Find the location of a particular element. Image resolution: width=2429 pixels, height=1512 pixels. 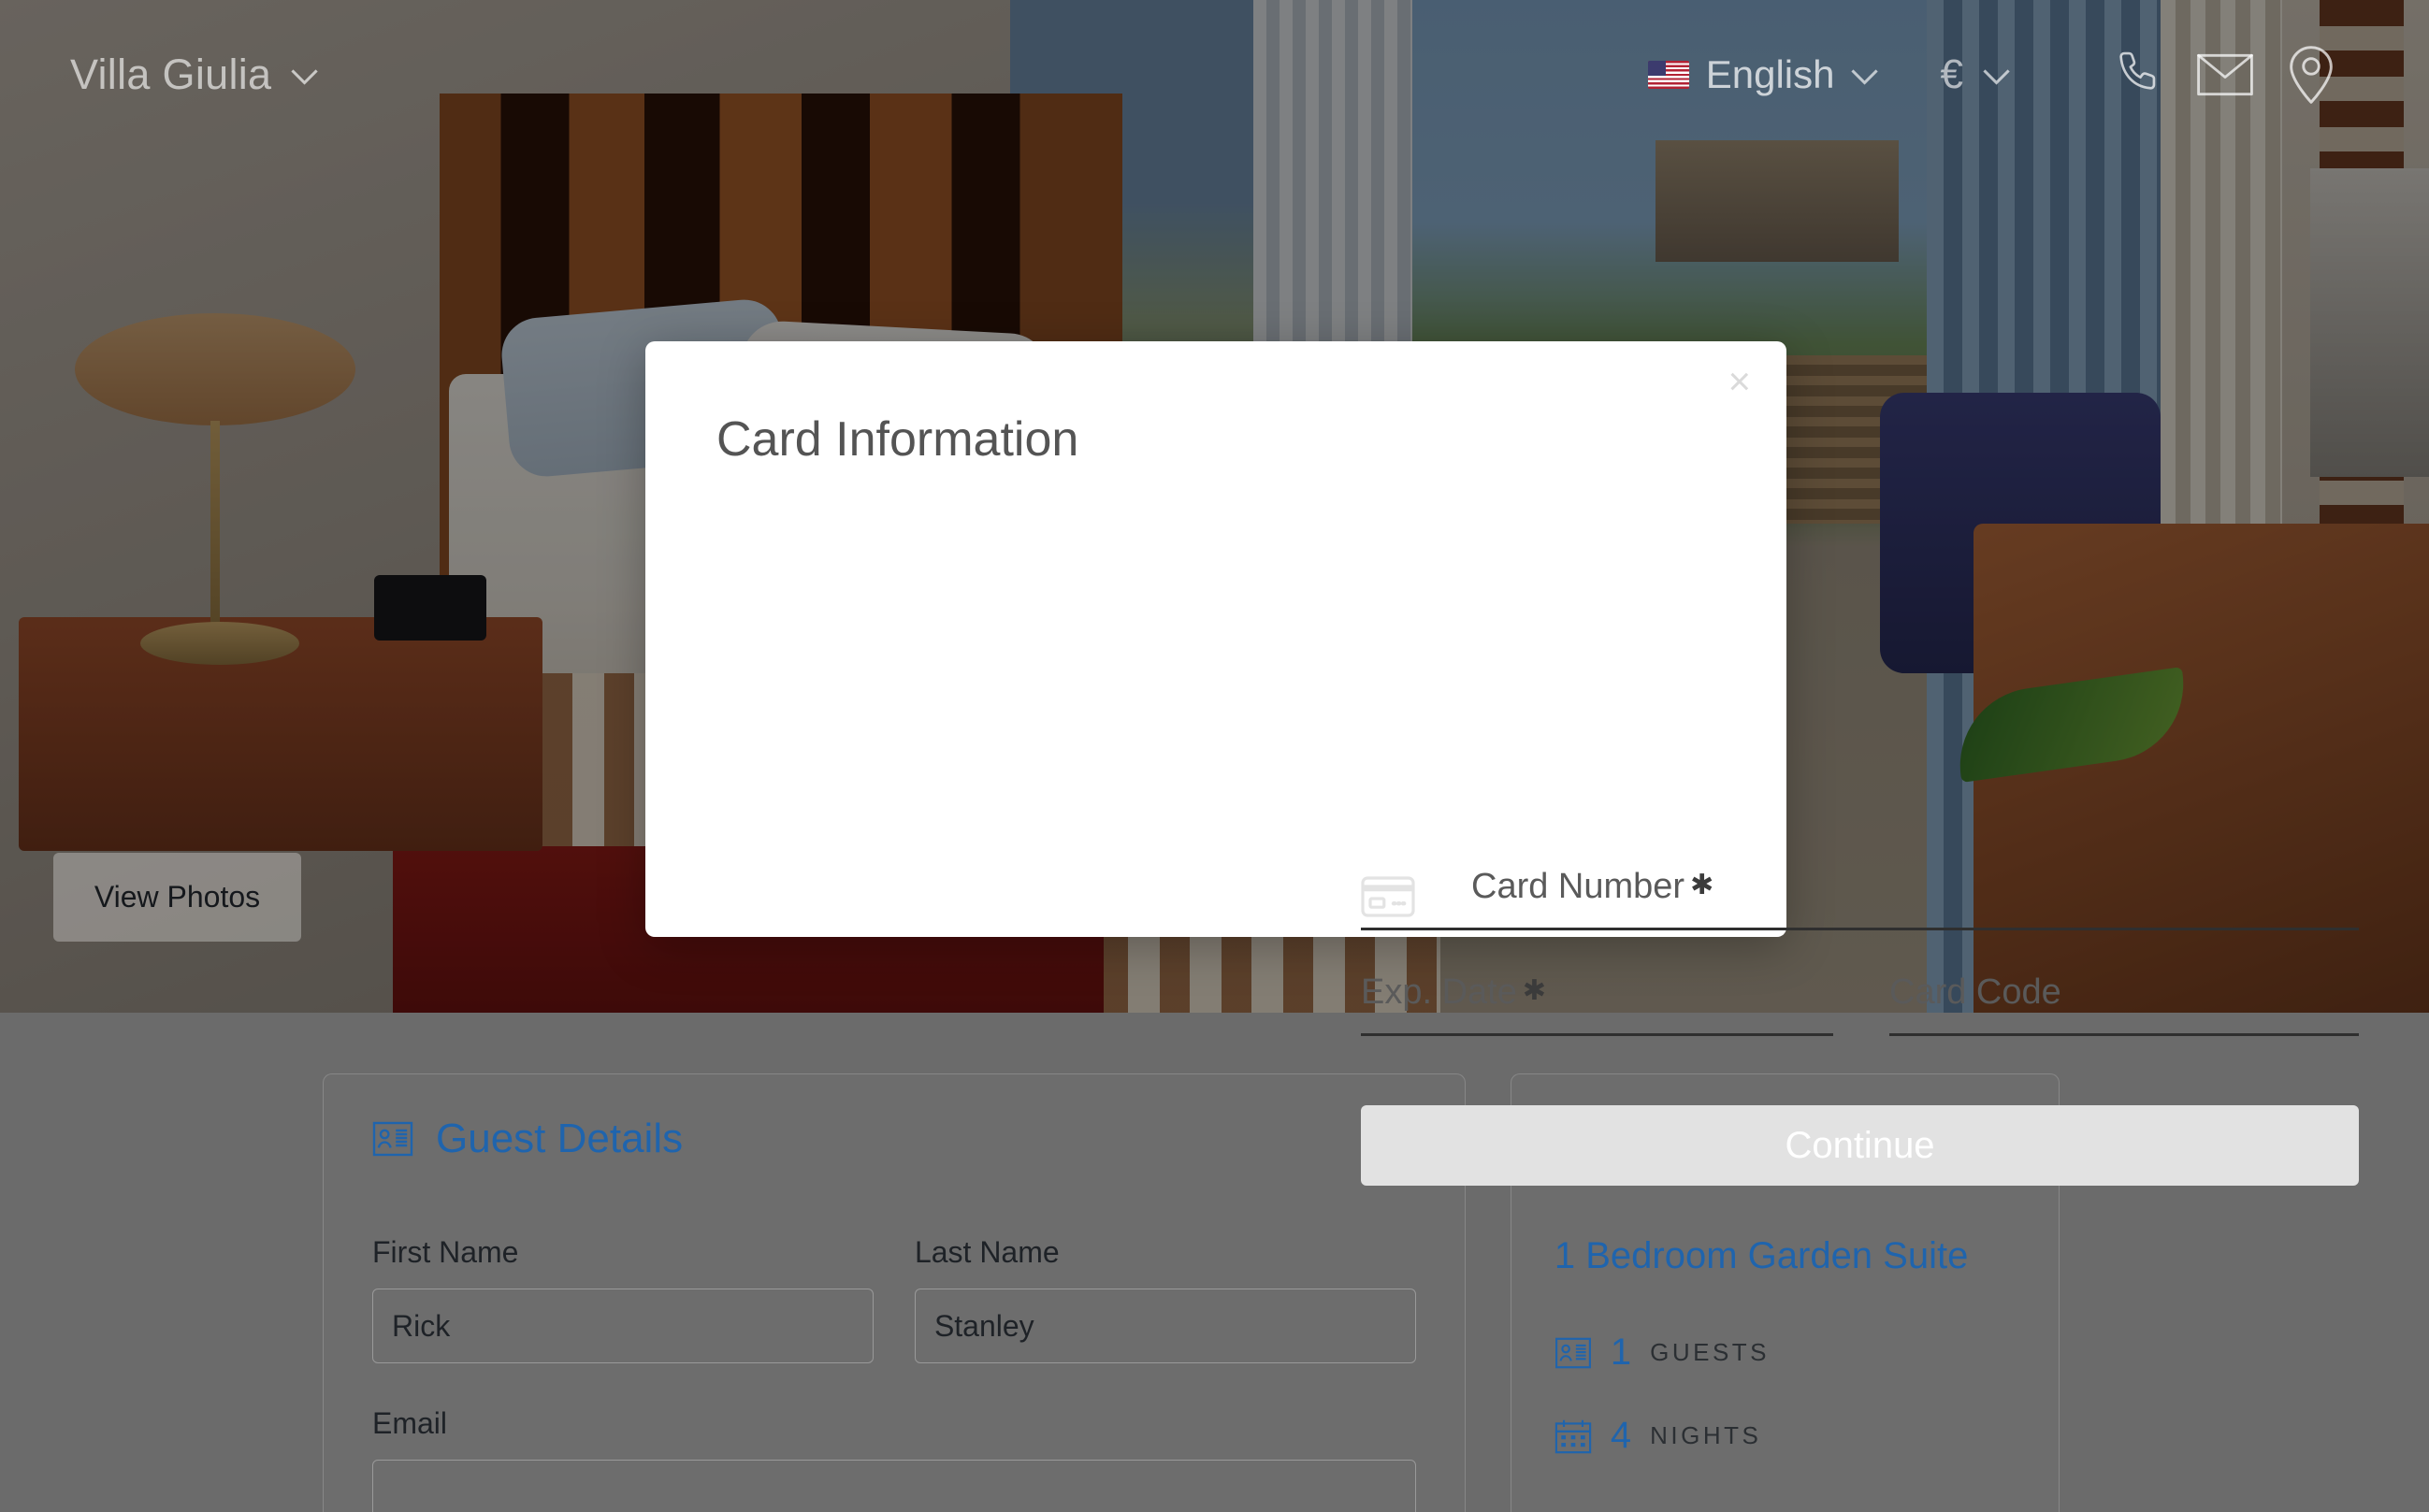

email-input is located at coordinates (894, 1486).